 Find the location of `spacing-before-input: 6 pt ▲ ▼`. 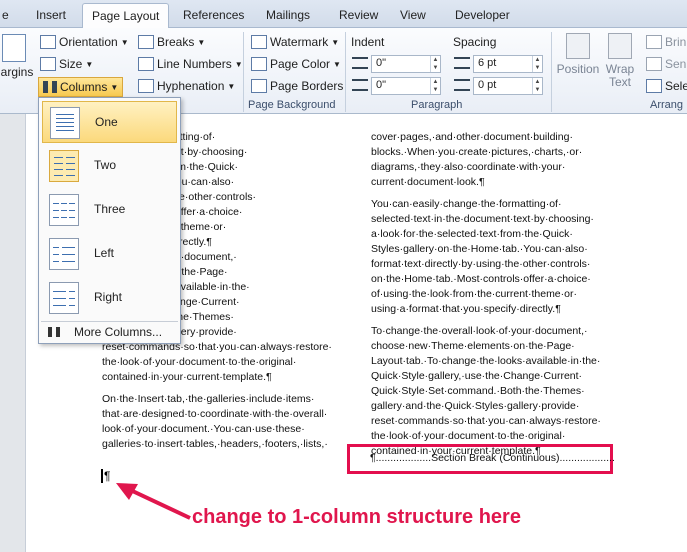

spacing-before-input: 6 pt ▲ ▼ is located at coordinates (508, 64).